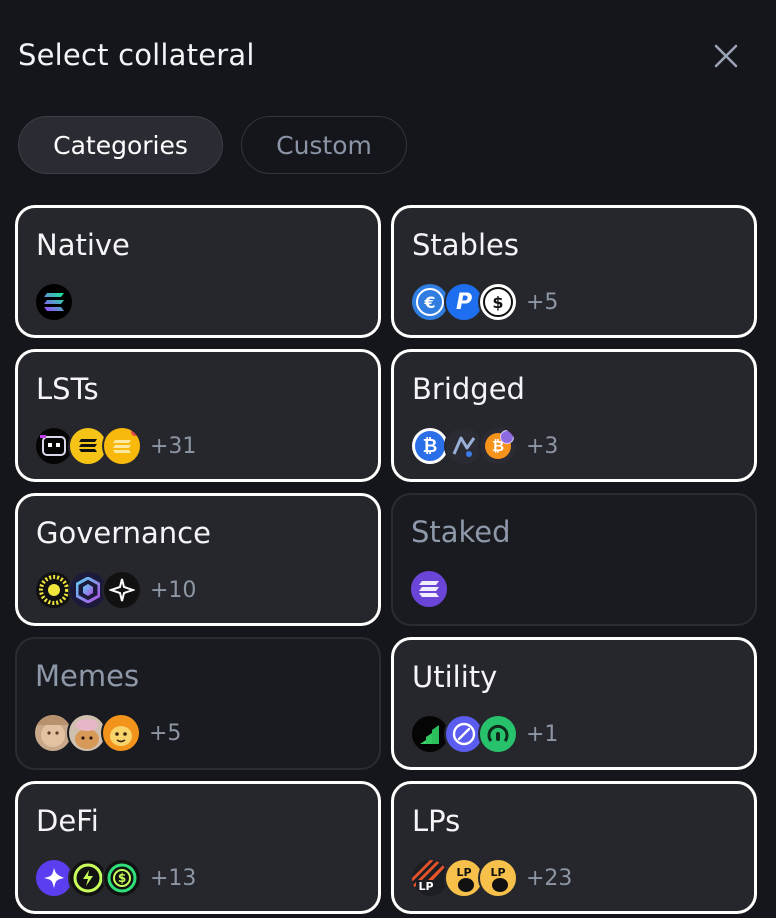  Describe the element at coordinates (67, 821) in the screenshot. I see `category-name: DeFi` at that location.